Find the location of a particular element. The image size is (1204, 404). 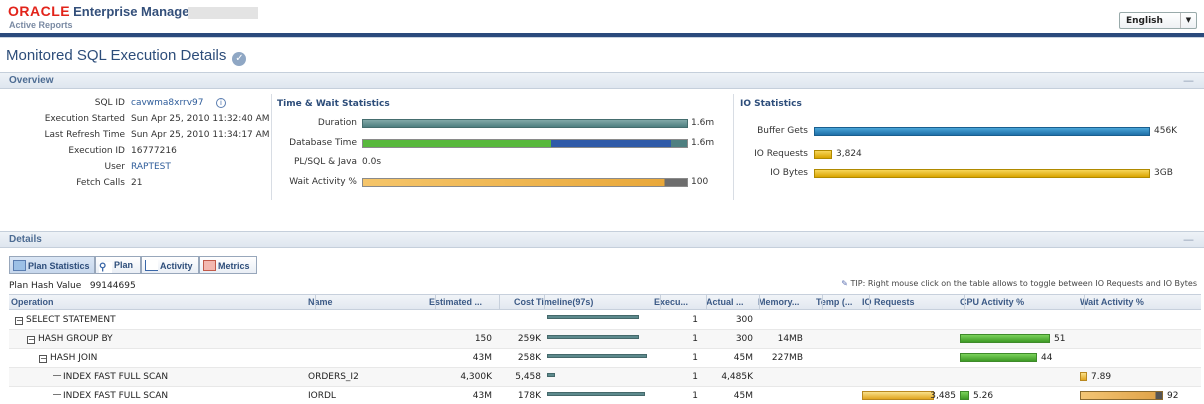

product-name: Enterprise Manager is located at coordinates (134, 11).